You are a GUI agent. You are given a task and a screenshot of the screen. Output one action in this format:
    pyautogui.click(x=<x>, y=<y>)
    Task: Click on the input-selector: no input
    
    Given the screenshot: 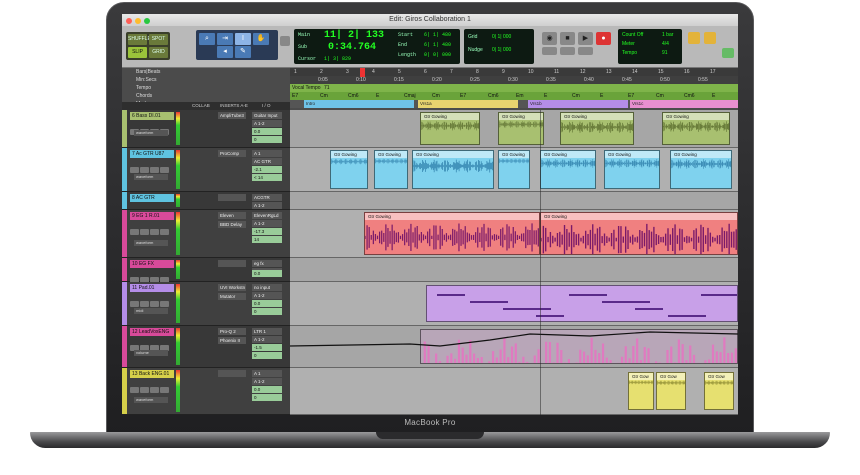 What is the action you would take?
    pyautogui.click(x=267, y=287)
    